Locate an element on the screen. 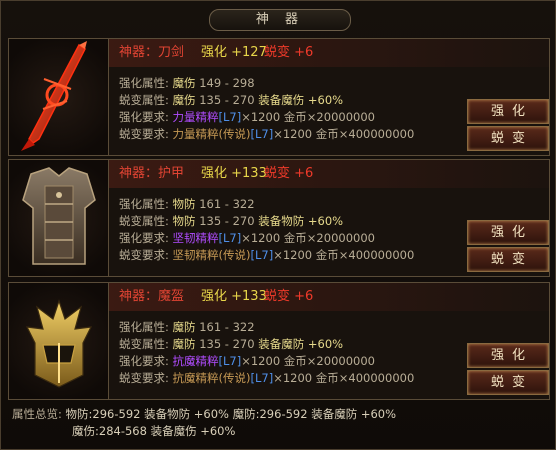  mutate-bonus: 装备物防 +60% is located at coordinates (301, 221).